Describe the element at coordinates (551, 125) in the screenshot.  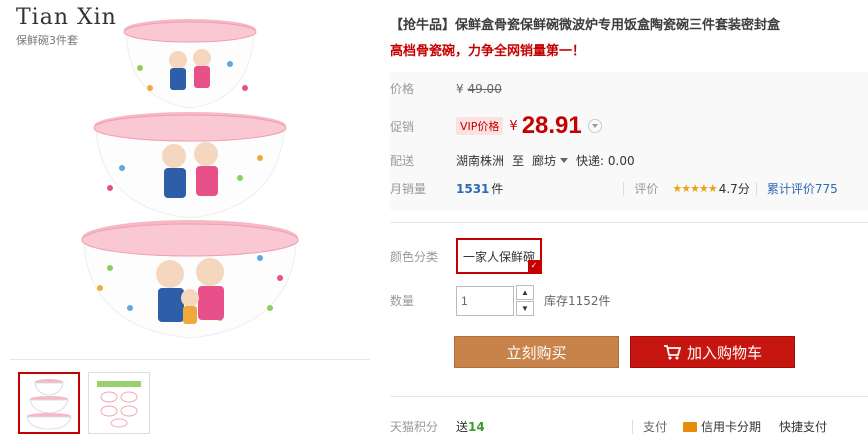
I see `promo-price: 28.91` at that location.